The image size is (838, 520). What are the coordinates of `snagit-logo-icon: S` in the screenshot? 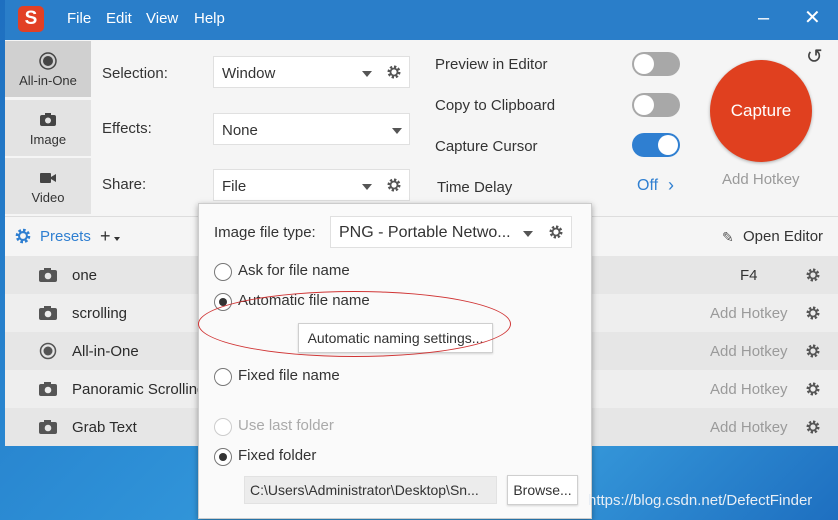 It's located at (31, 19).